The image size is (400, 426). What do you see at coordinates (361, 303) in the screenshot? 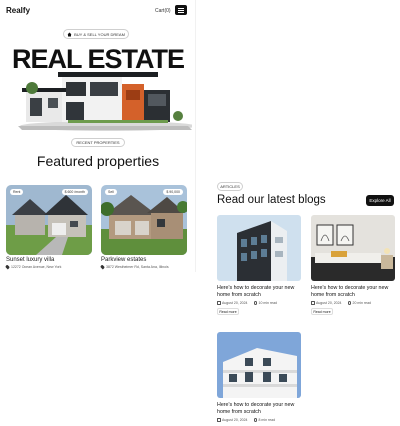
I see `blog-read-time: 20 min read` at bounding box center [361, 303].